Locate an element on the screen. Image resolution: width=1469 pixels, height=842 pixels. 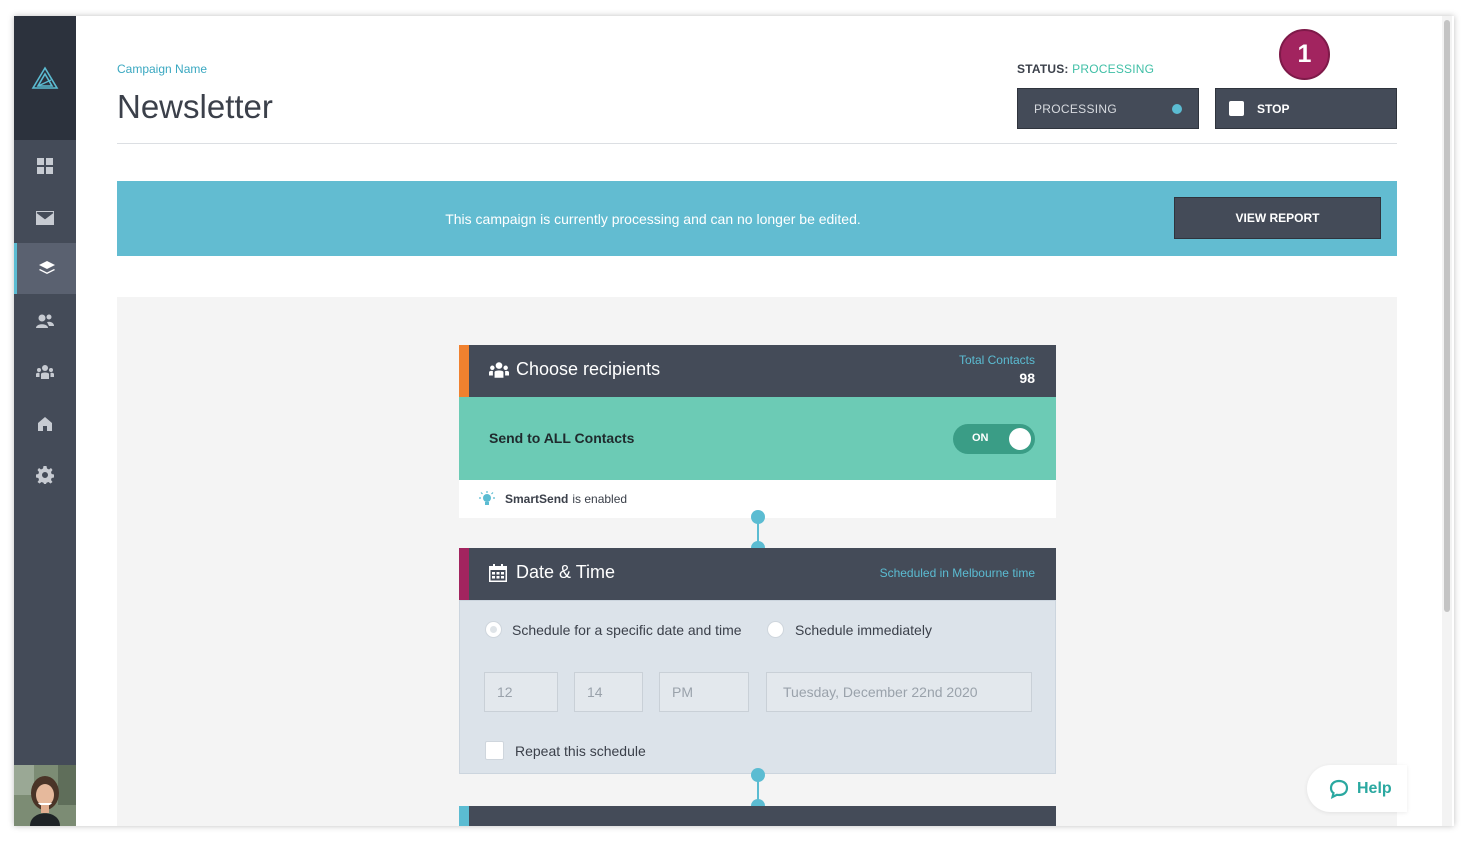
total-contacts-label: Total Contacts is located at coordinates (996, 360).